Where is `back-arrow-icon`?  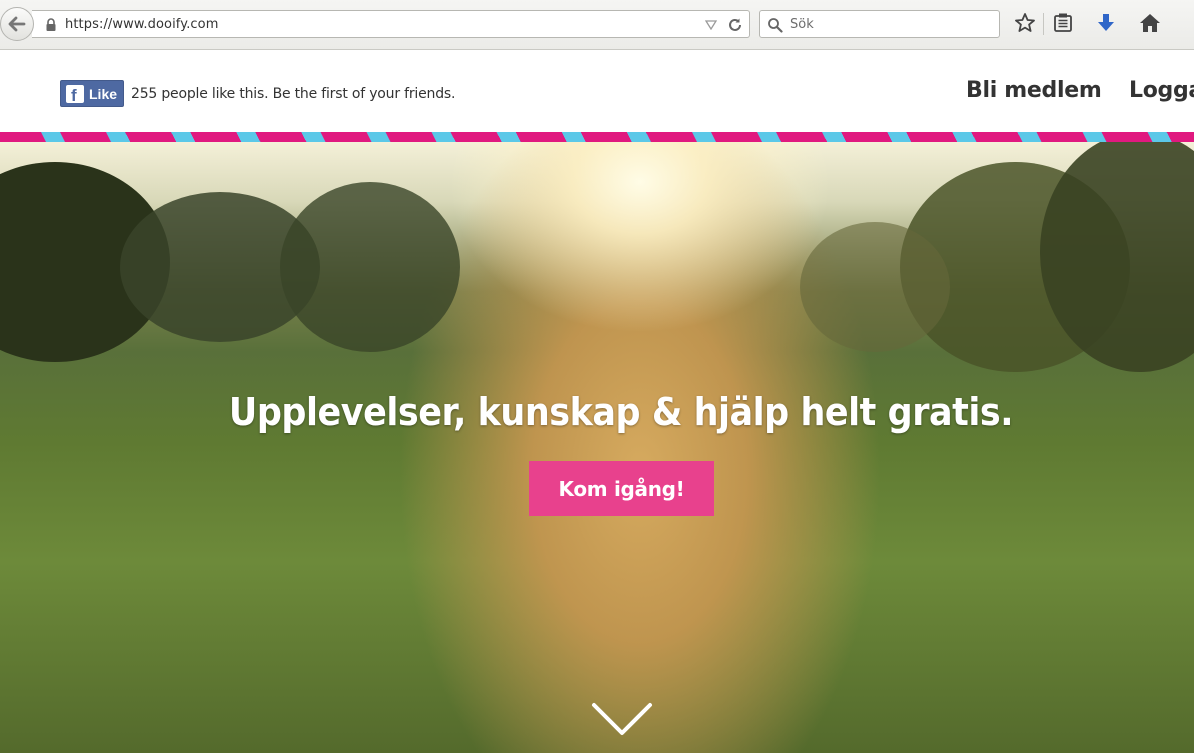
back-arrow-icon is located at coordinates (17, 24).